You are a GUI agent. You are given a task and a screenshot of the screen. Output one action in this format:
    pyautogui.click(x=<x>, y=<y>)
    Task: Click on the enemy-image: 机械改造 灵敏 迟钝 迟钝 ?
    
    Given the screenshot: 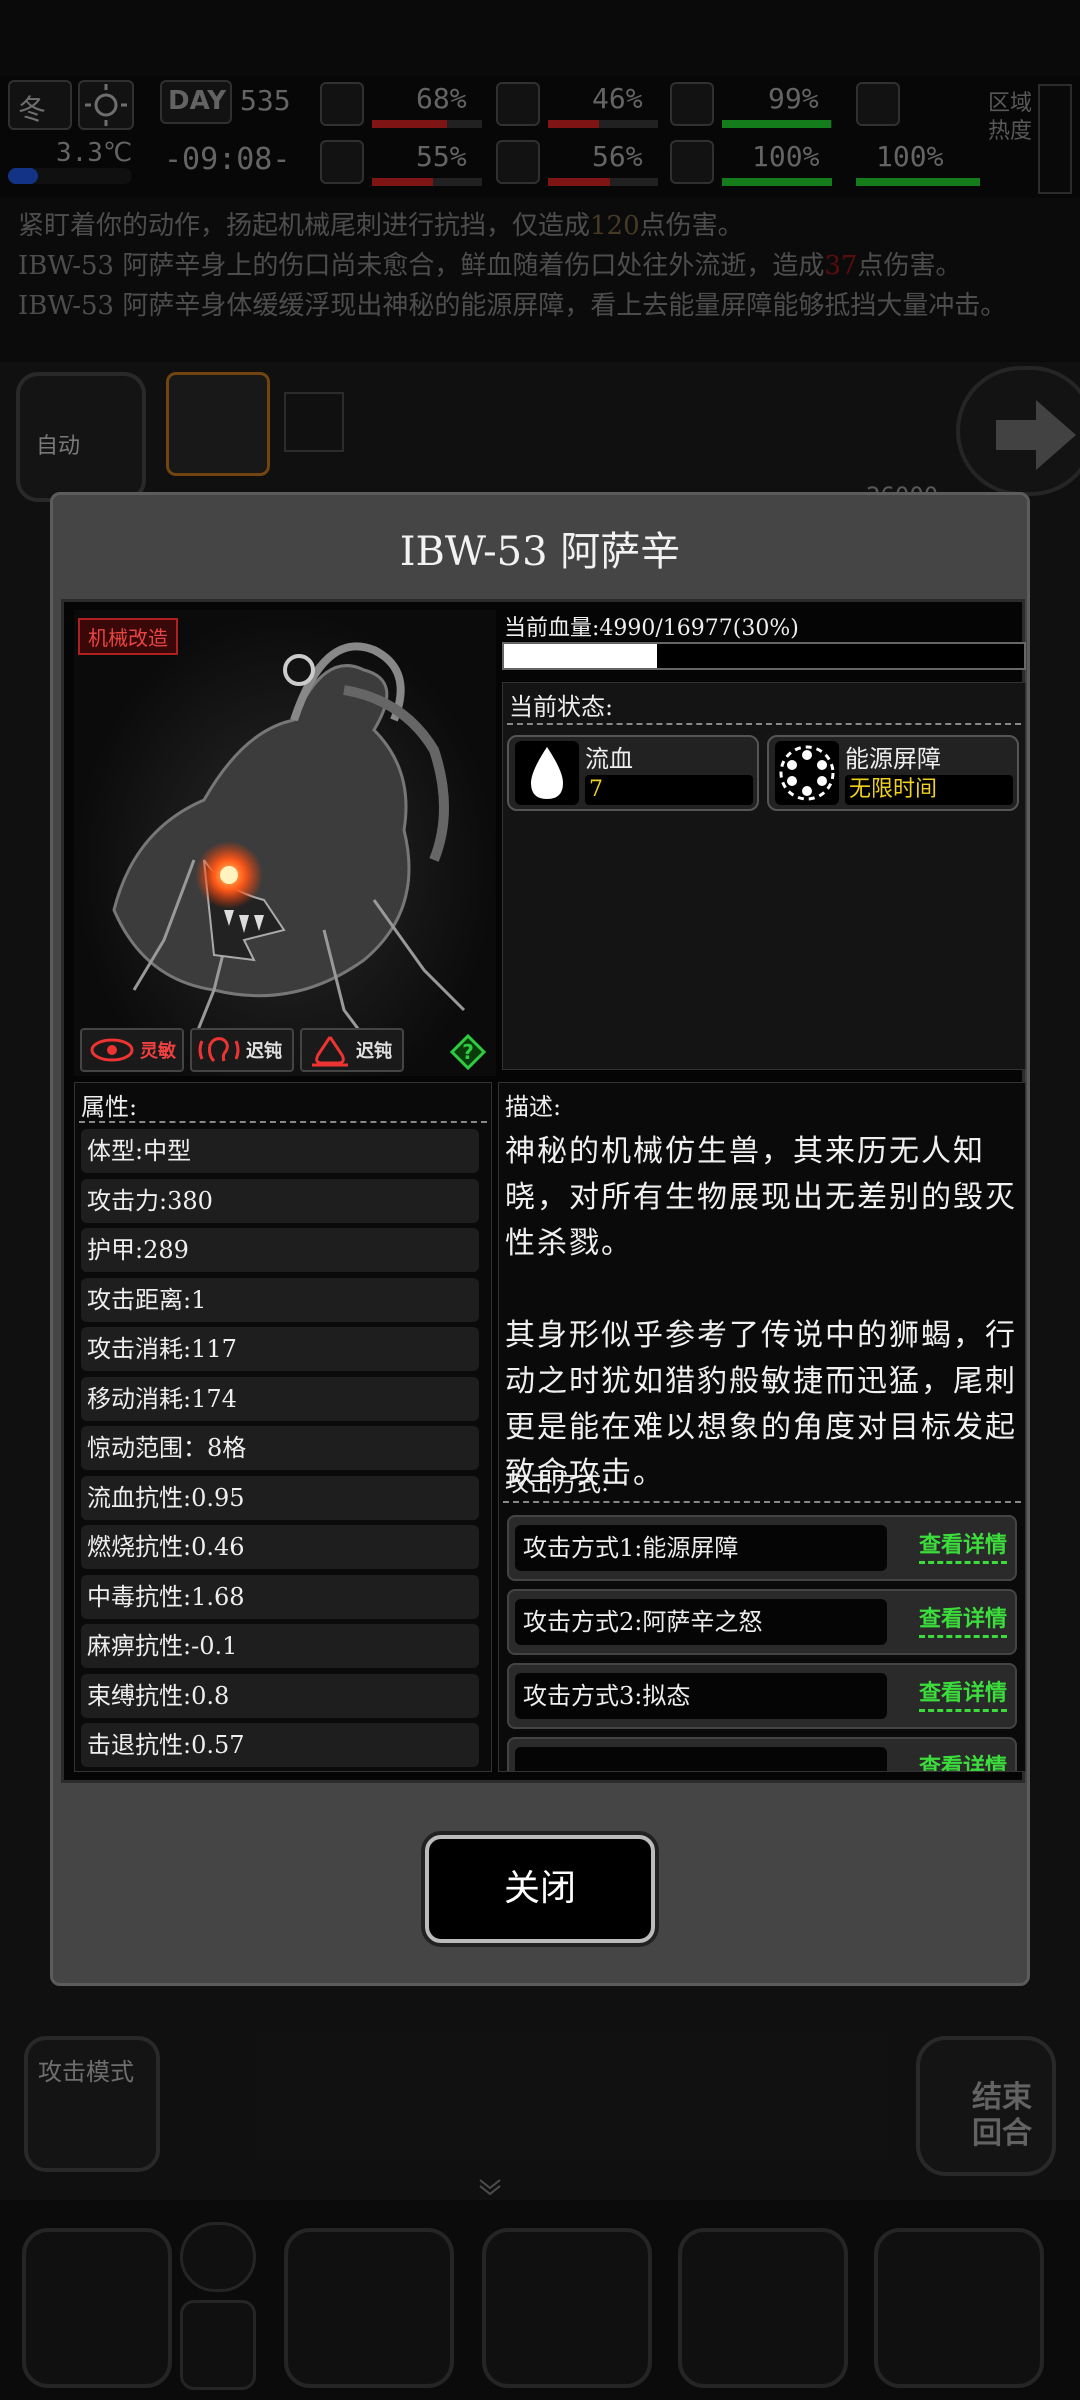 What is the action you would take?
    pyautogui.click(x=285, y=843)
    